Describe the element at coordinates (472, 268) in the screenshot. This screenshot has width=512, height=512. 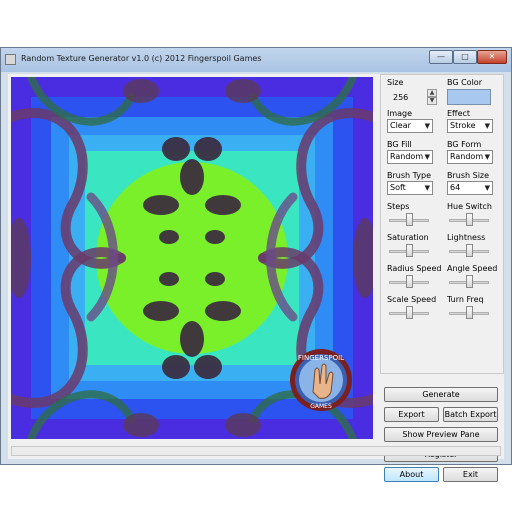
I see `angle-speed-label: Angle Speed` at that location.